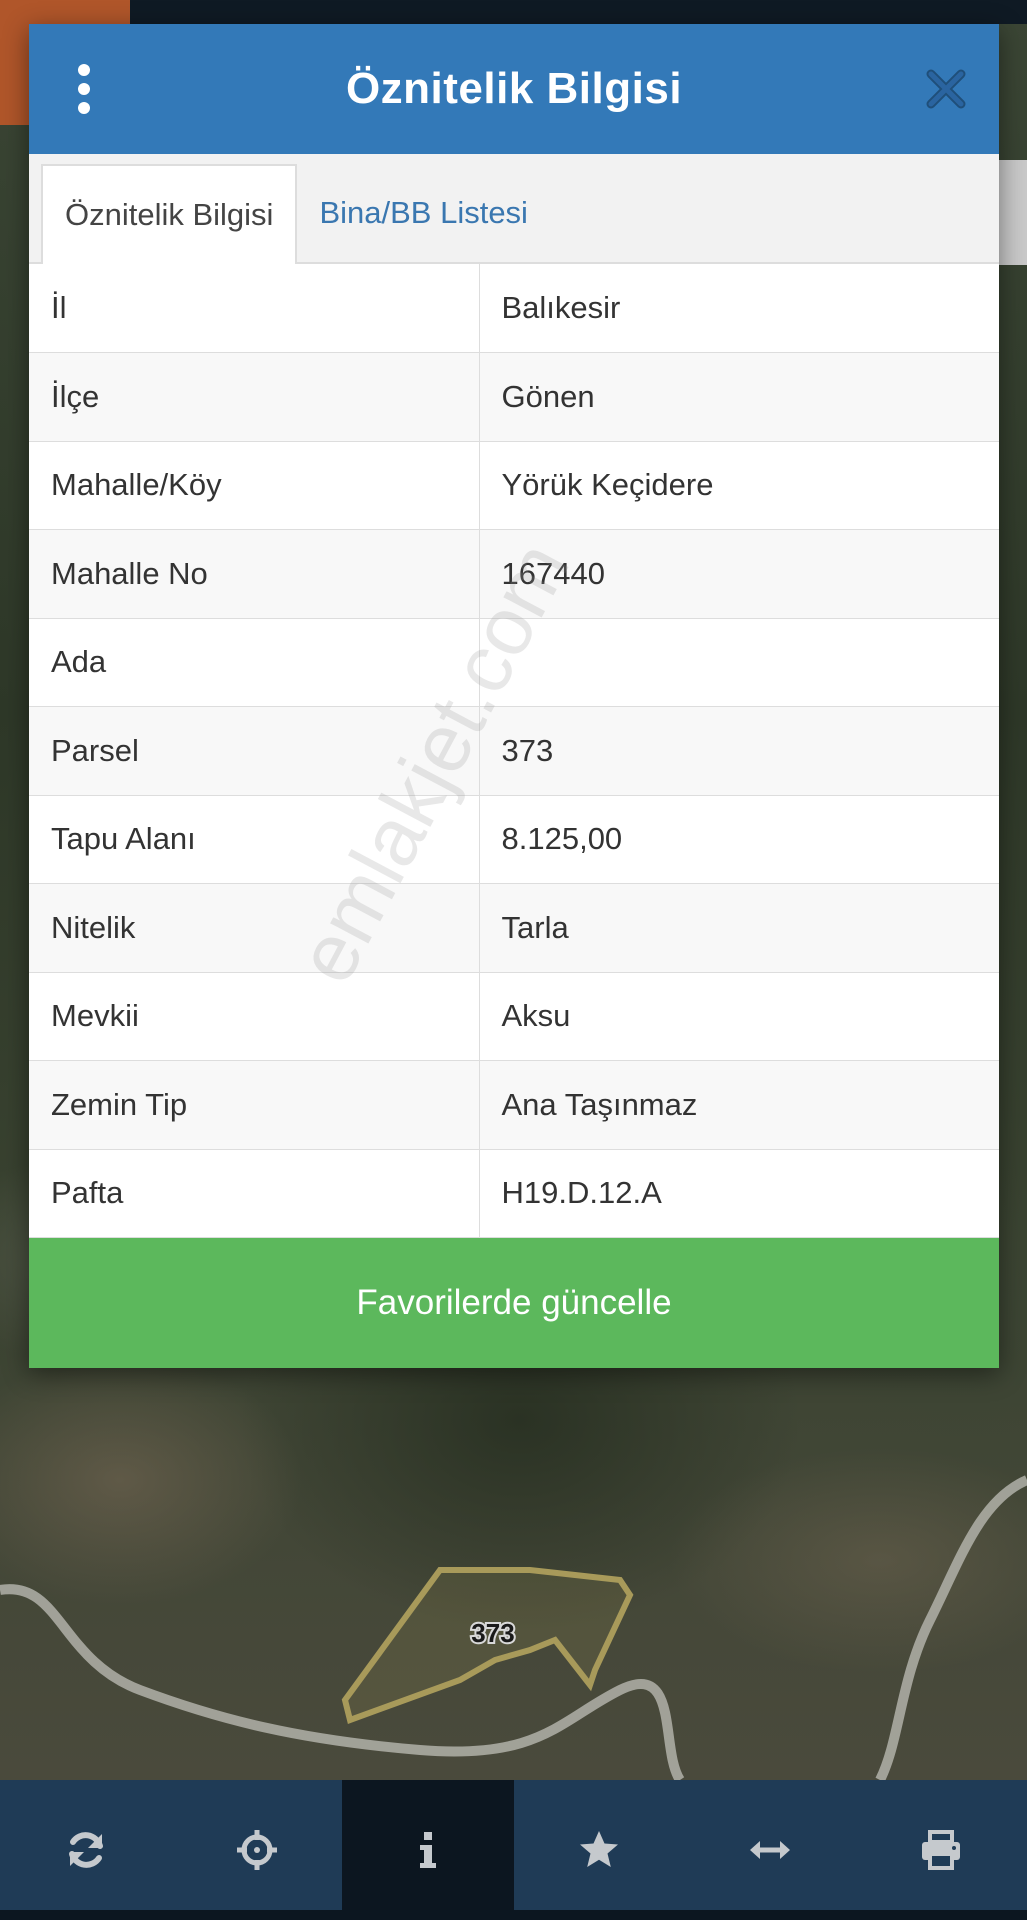  I want to click on dialog-header: Öznitelik Bilgisi, so click(514, 89).